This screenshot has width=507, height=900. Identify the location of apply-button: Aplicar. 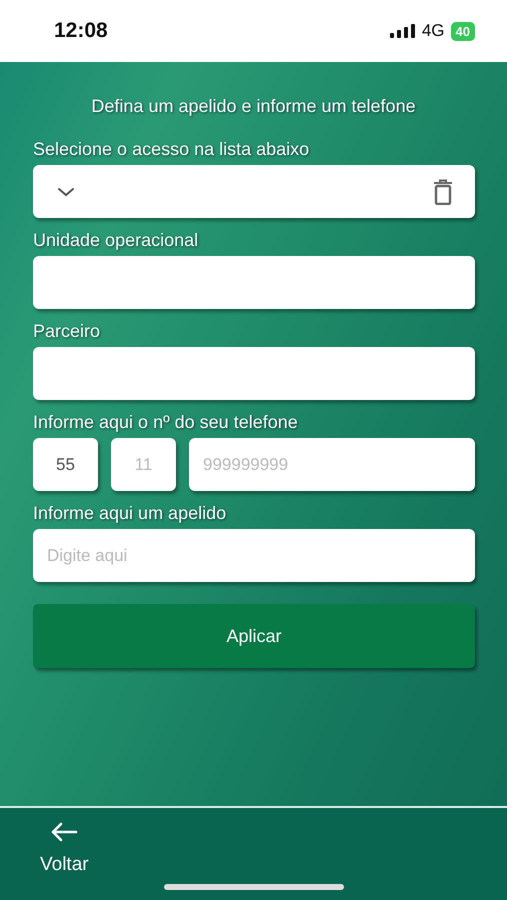
(254, 636).